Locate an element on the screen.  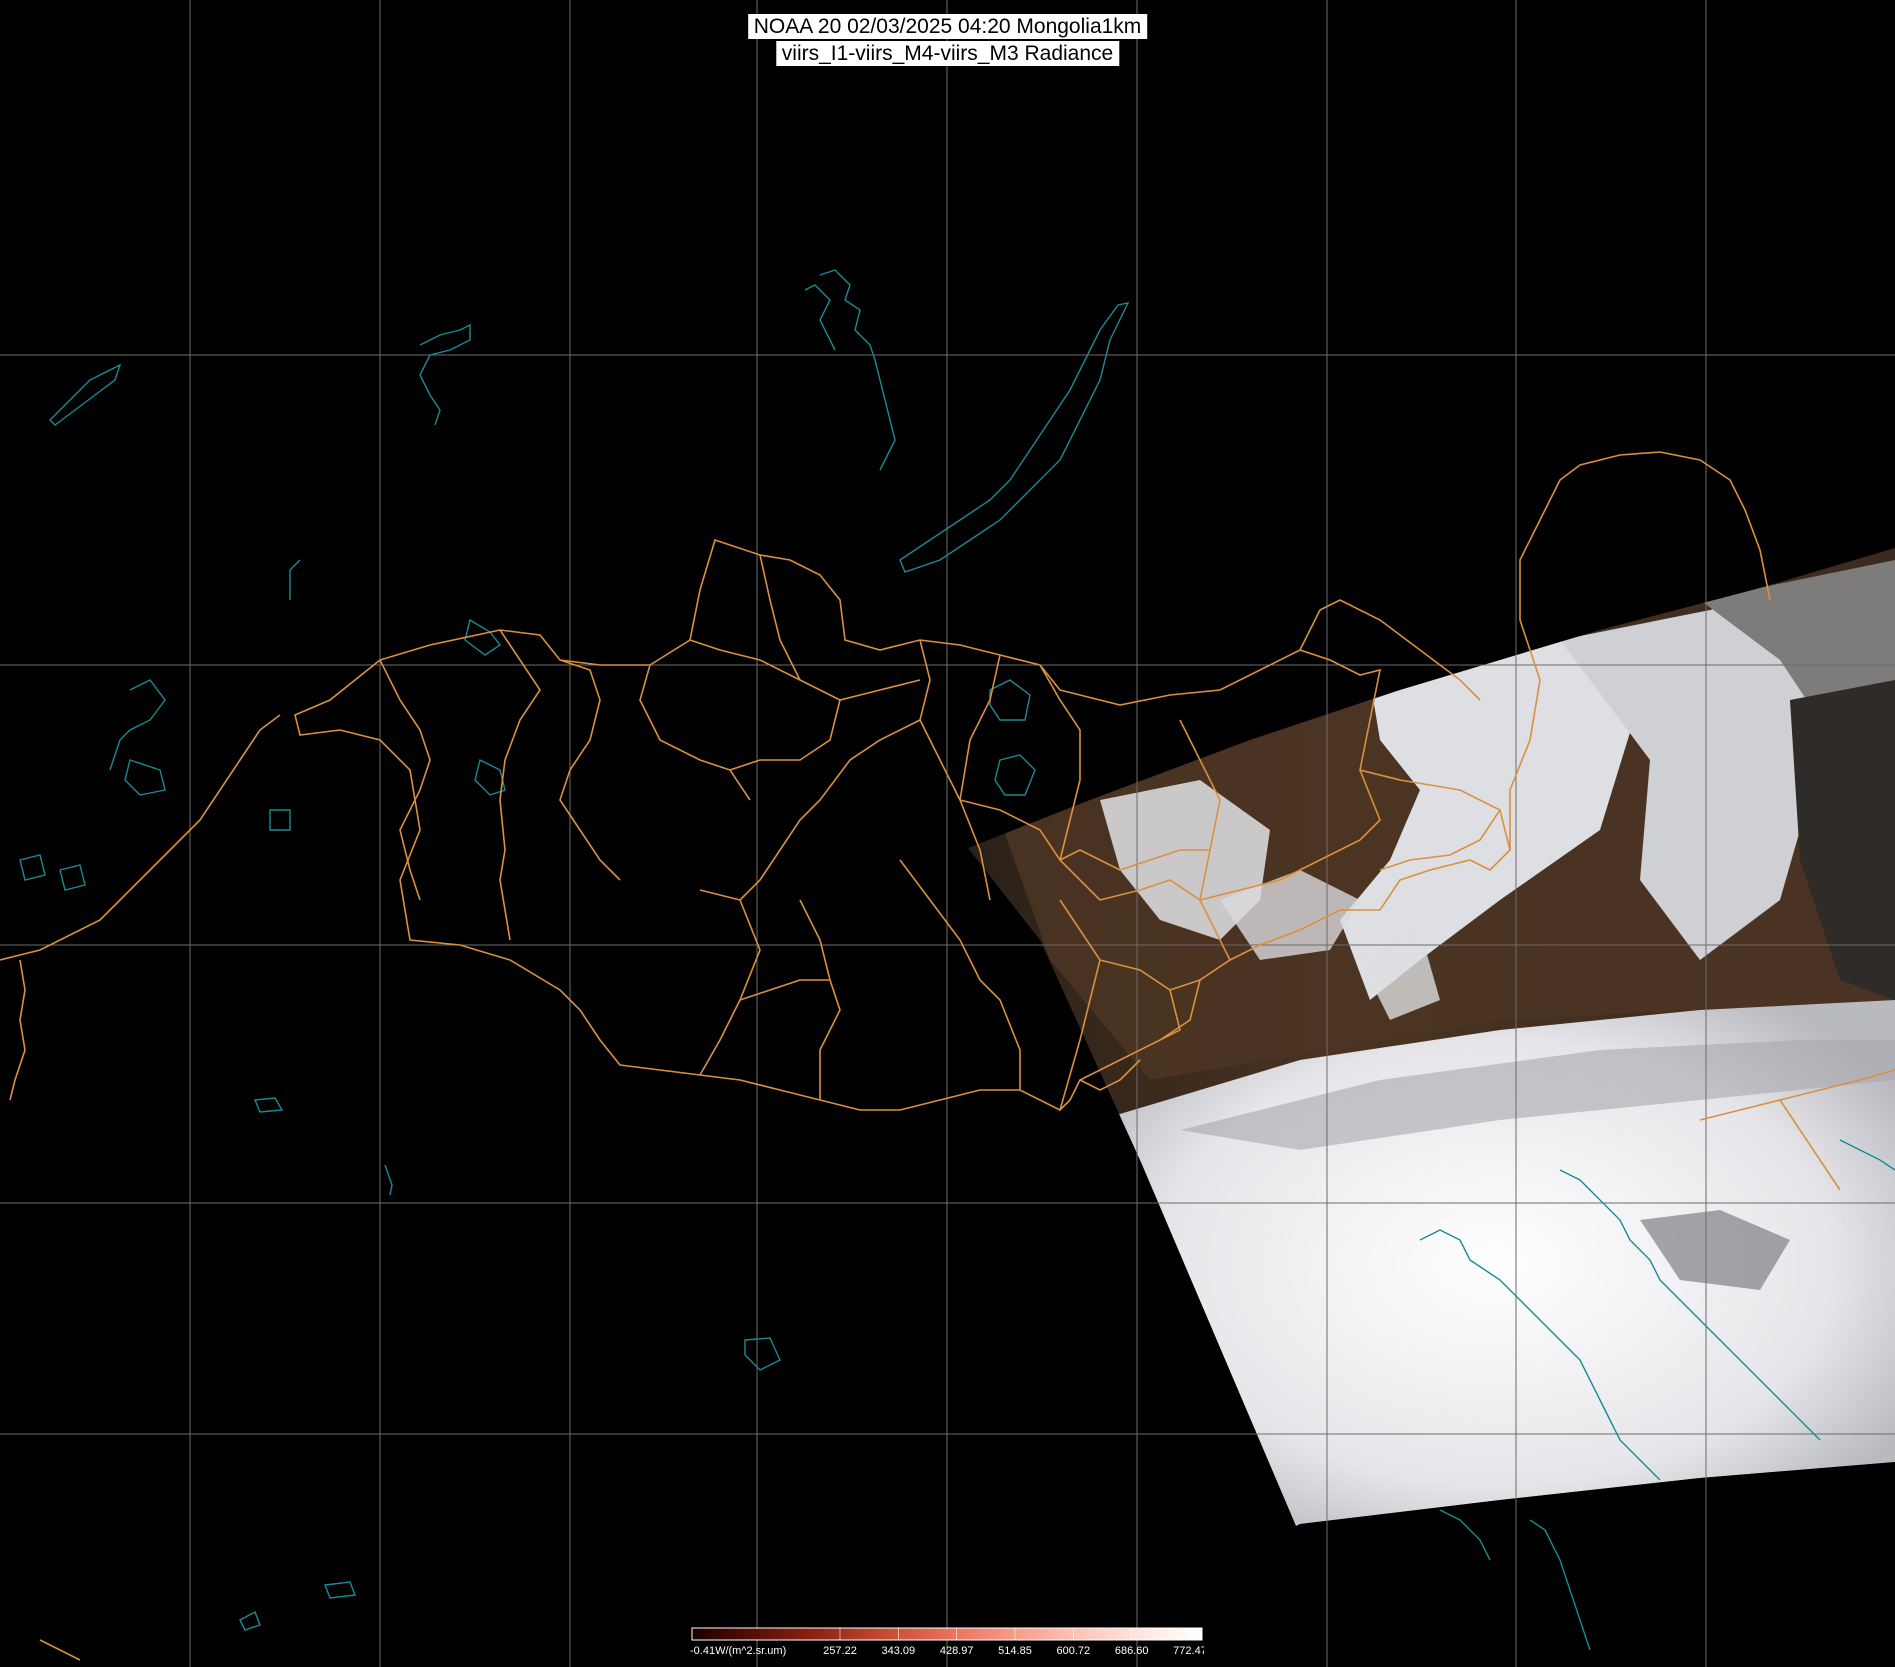
colorbar-tick-label: 600.72 is located at coordinates (1074, 1651).